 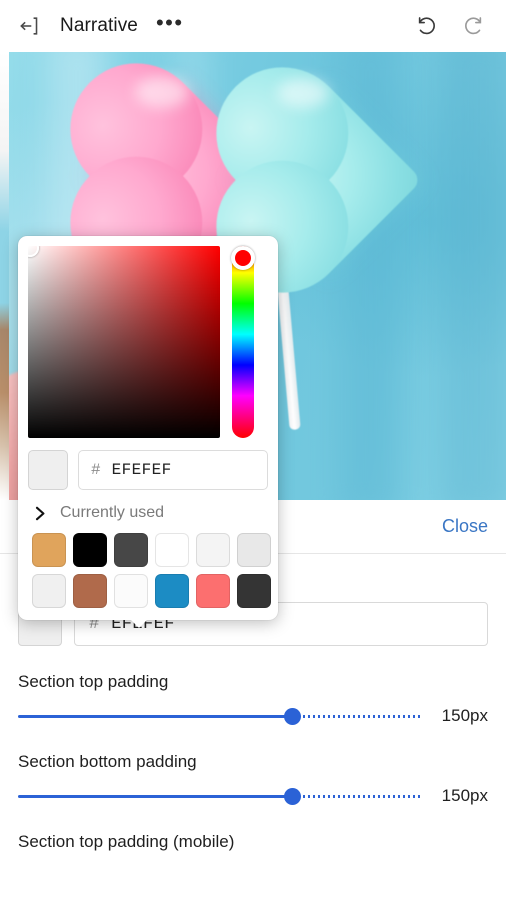 I want to click on picker-hex-value: EFEFEF, so click(x=141, y=470).